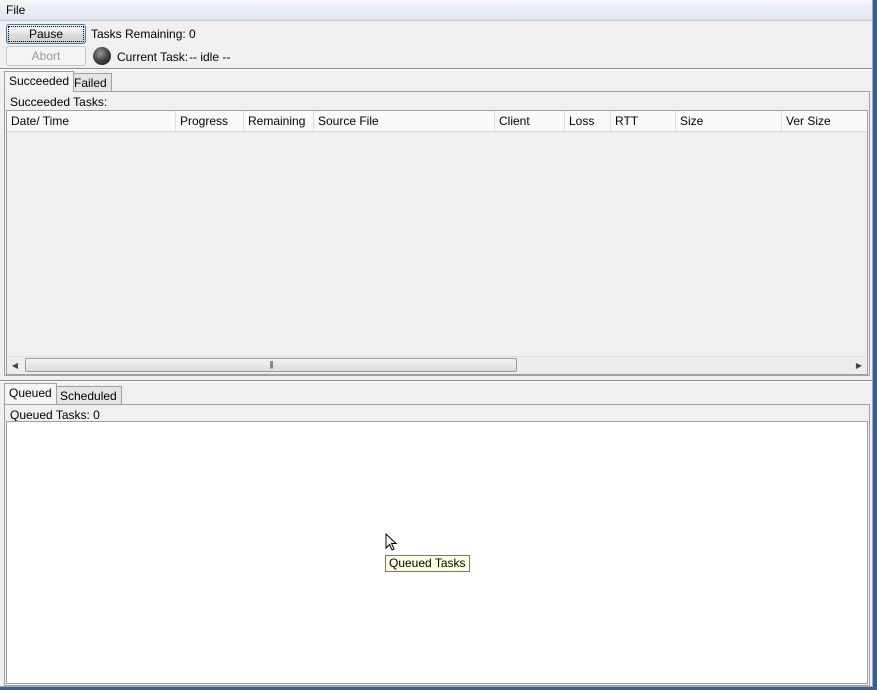 Image resolution: width=877 pixels, height=690 pixels. I want to click on tab-scheduled: Scheduled, so click(88, 395).